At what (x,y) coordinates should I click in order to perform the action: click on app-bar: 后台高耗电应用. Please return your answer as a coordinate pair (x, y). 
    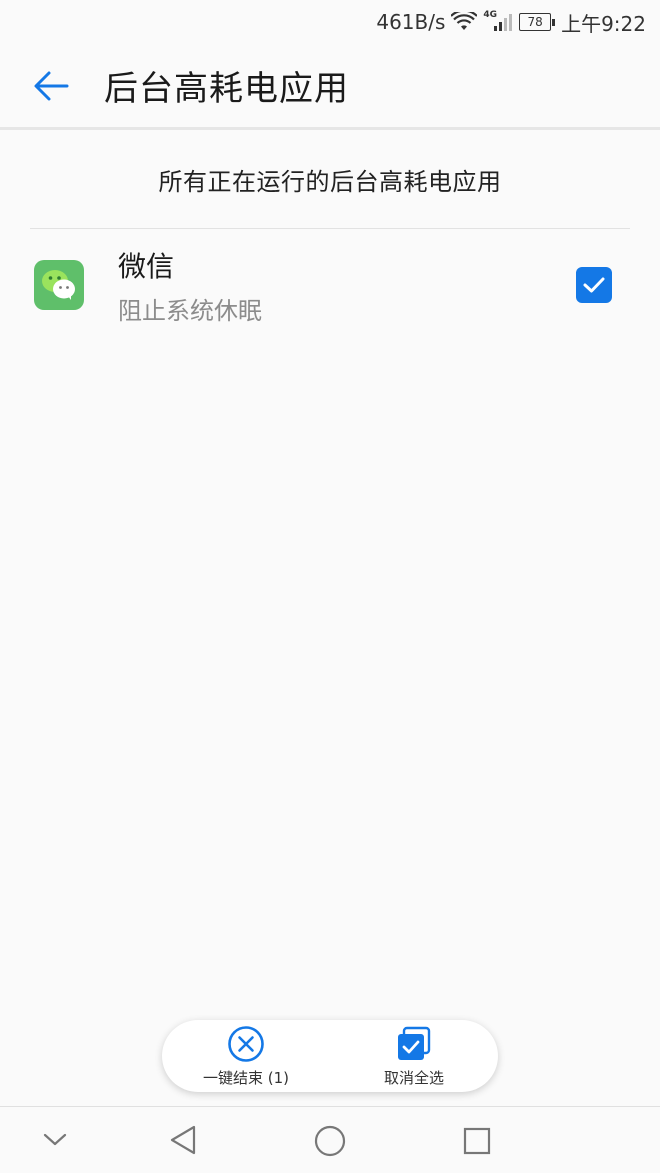
    Looking at the image, I should click on (330, 87).